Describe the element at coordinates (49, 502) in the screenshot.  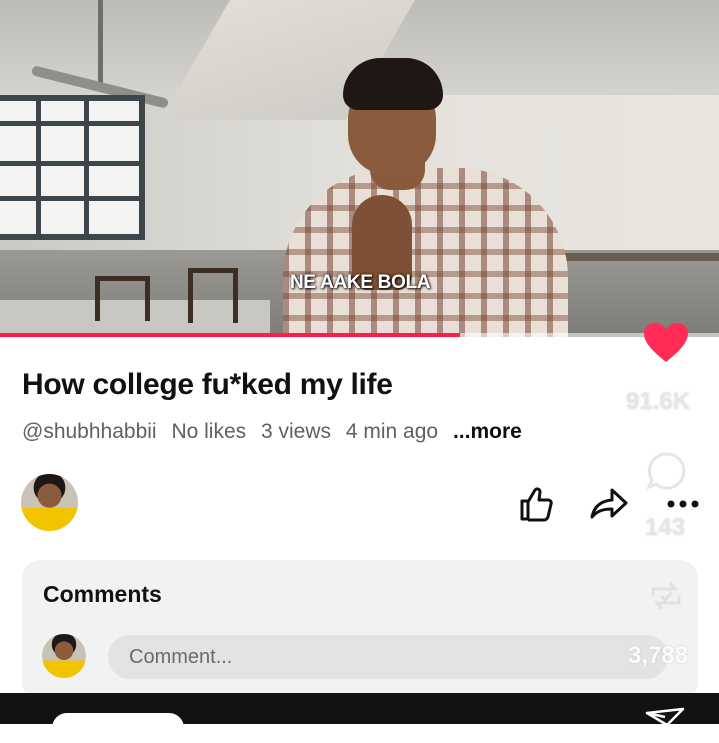
I see `channel-avatar` at that location.